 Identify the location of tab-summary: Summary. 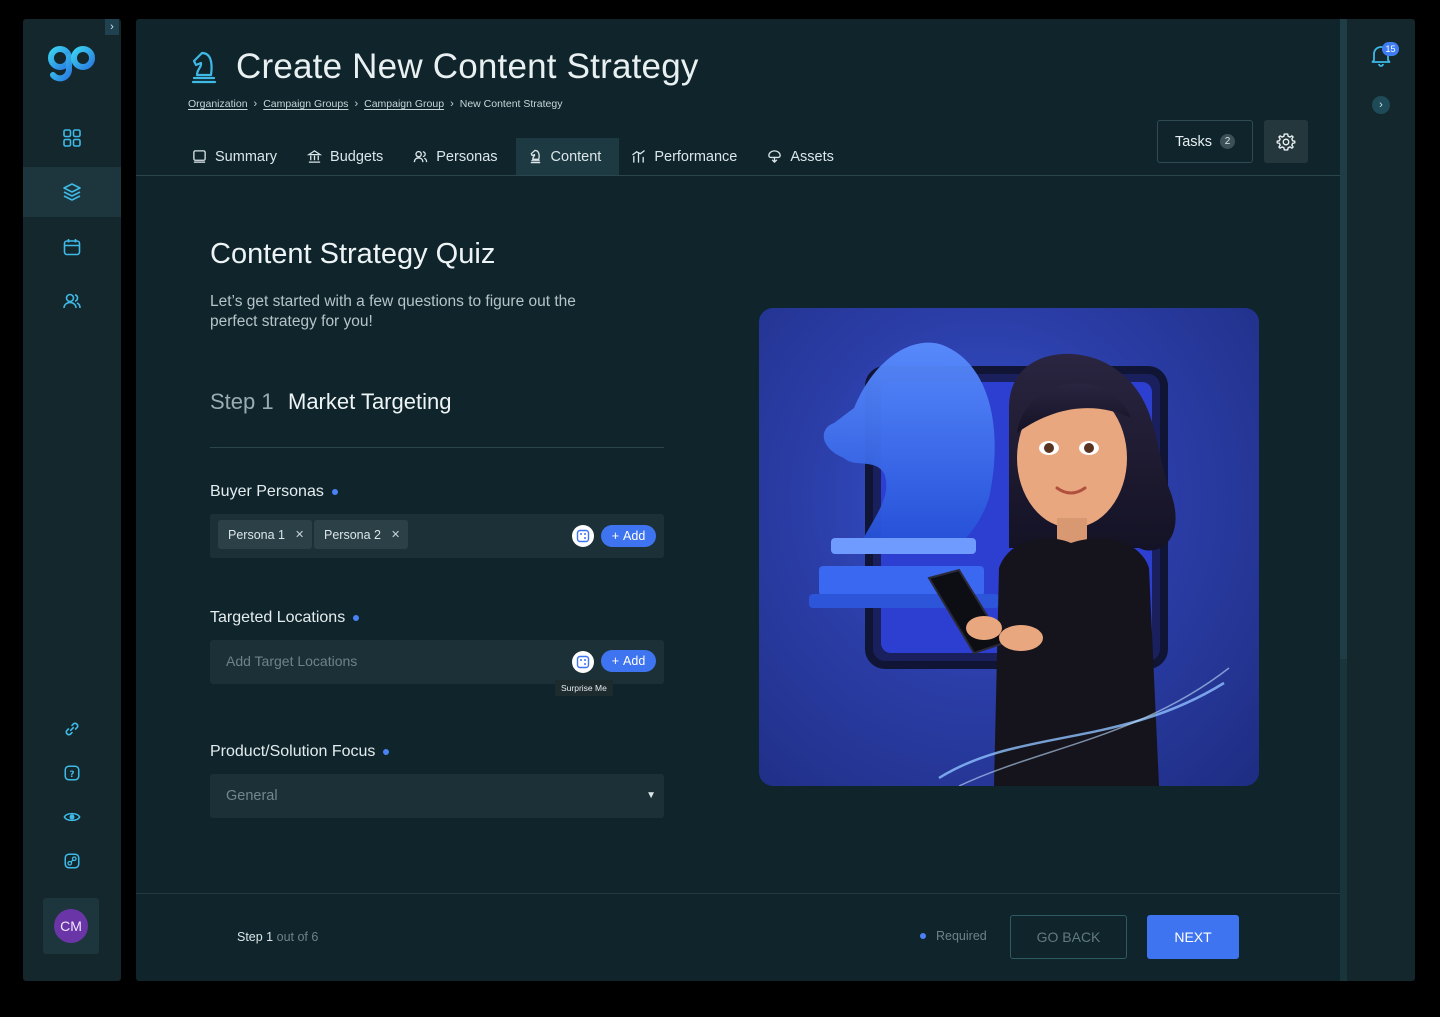
(237, 156).